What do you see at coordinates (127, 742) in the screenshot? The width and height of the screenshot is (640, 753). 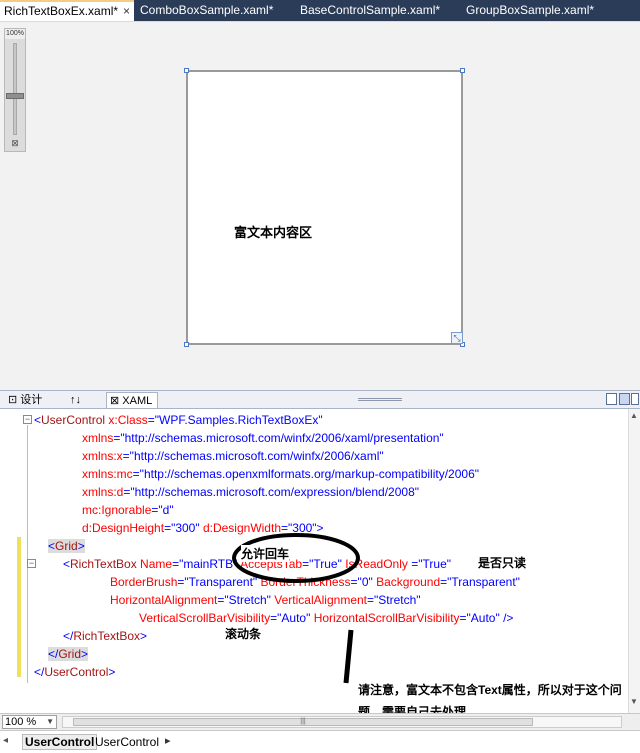 I see `breadcrumb-item-child: UserControl` at bounding box center [127, 742].